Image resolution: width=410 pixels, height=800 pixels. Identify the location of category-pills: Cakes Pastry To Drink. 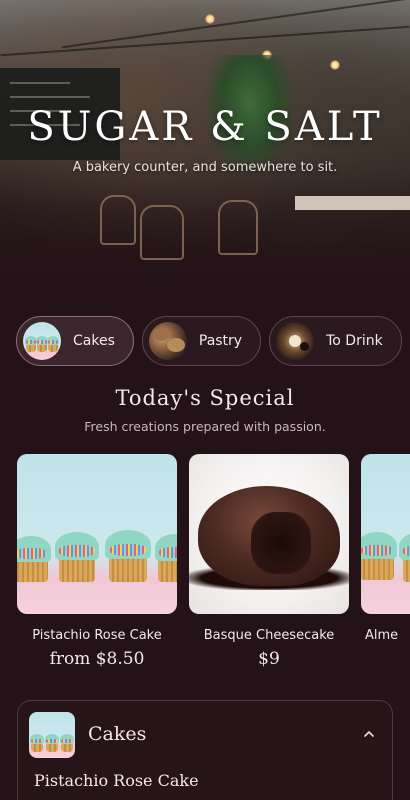
(209, 341).